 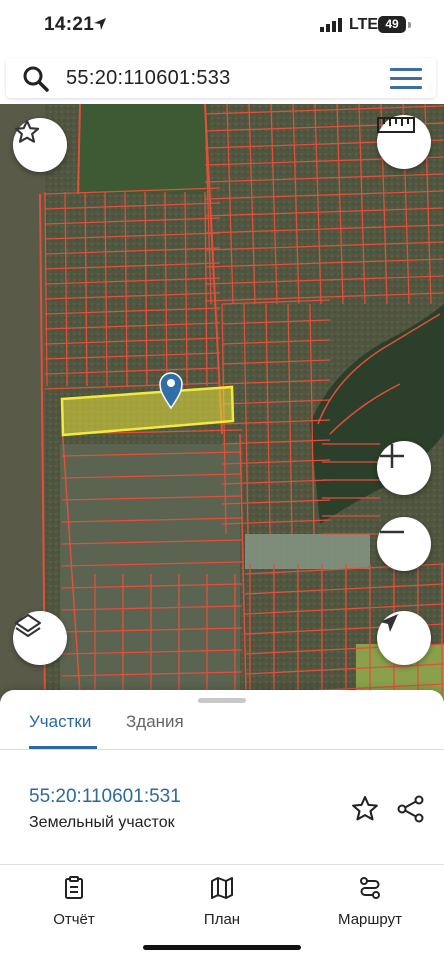 What do you see at coordinates (102, 822) in the screenshot?
I see `parcel-type: Земельный участок` at bounding box center [102, 822].